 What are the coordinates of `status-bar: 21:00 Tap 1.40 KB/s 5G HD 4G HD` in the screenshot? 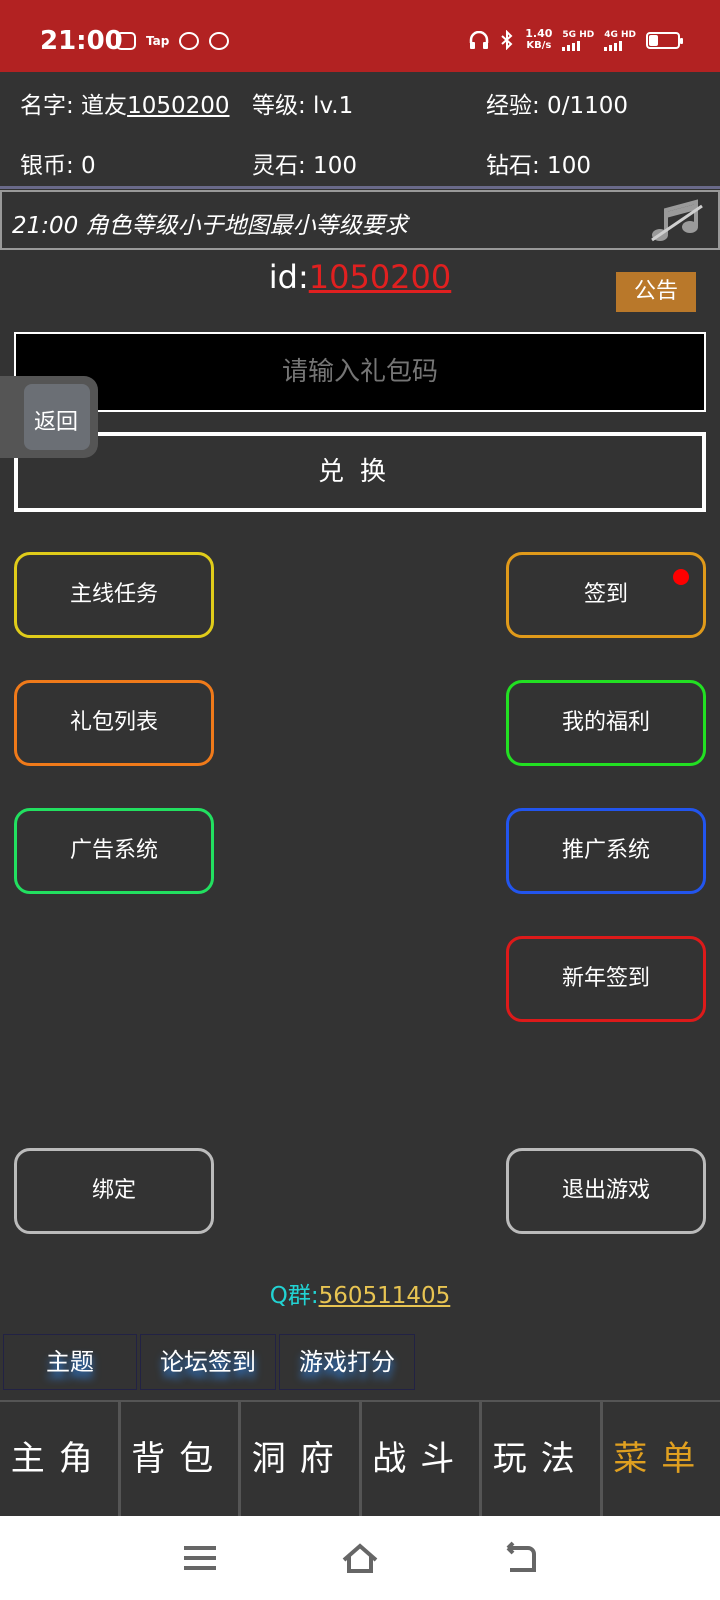 It's located at (360, 36).